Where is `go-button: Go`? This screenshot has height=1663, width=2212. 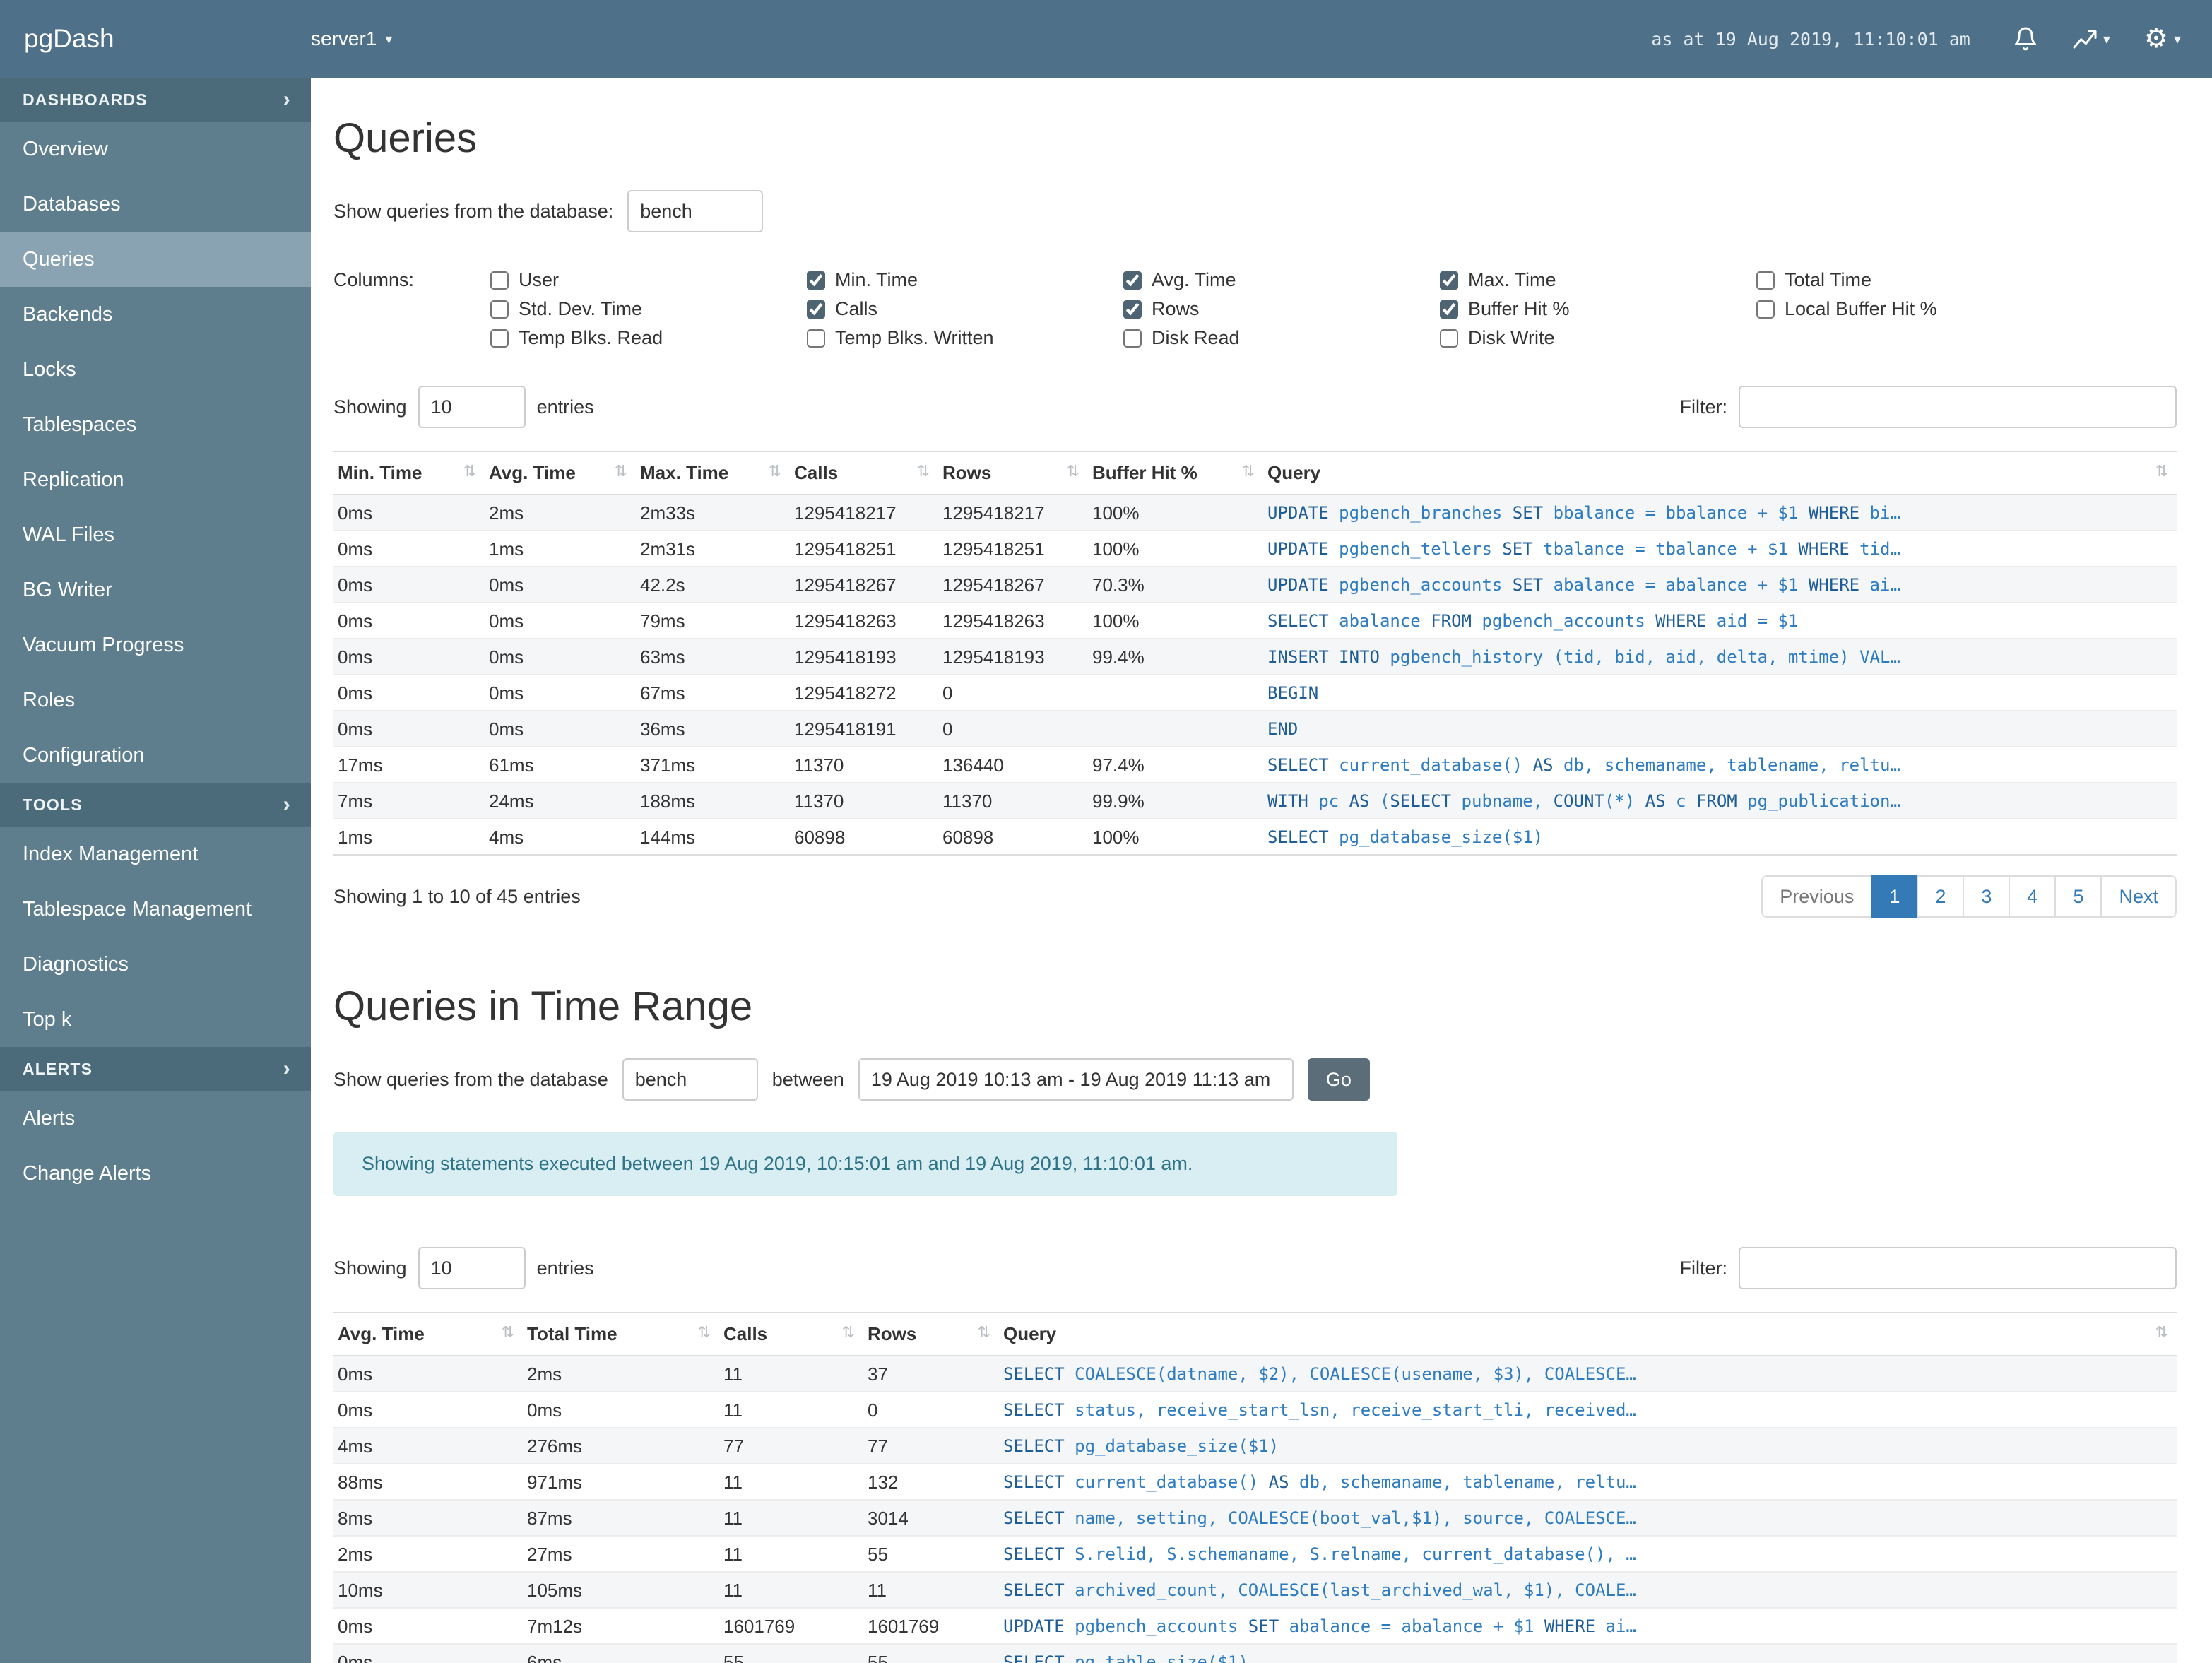 go-button: Go is located at coordinates (1338, 1080).